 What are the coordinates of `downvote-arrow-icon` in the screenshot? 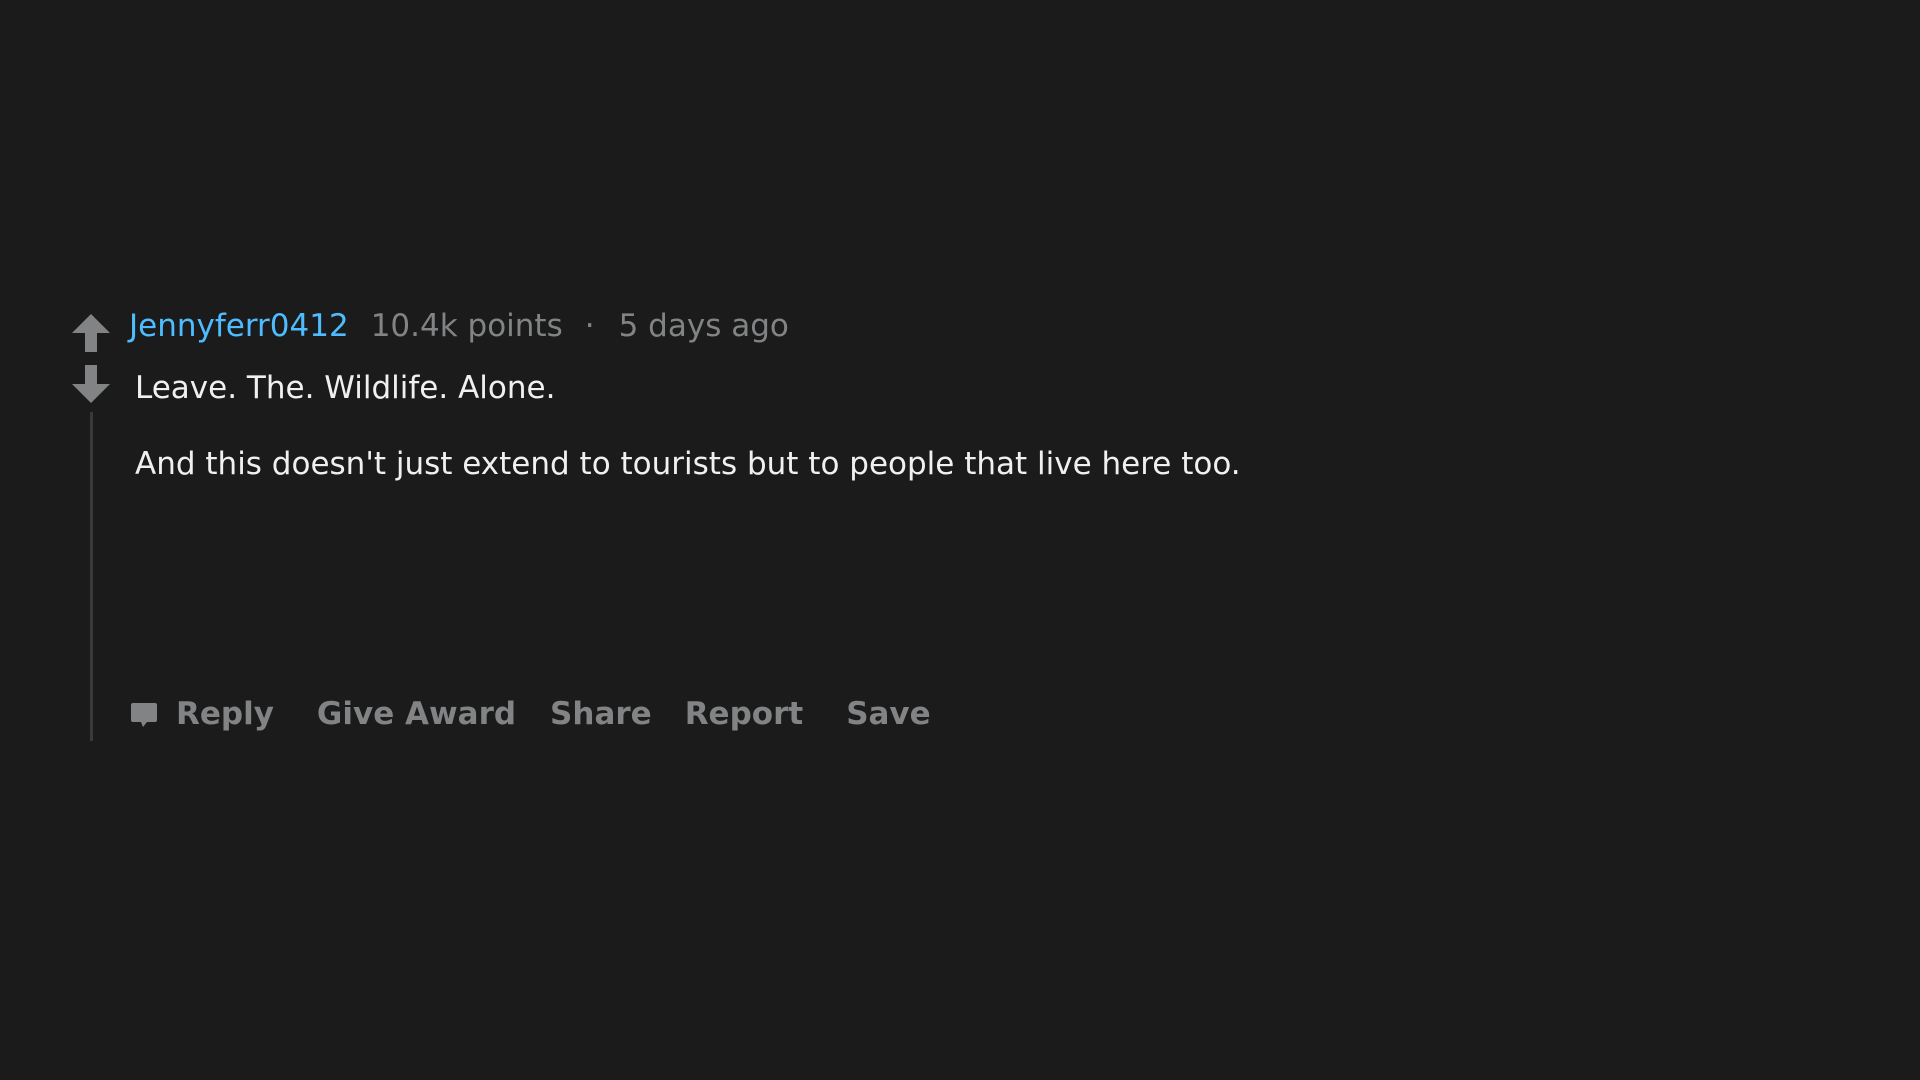 It's located at (91, 384).